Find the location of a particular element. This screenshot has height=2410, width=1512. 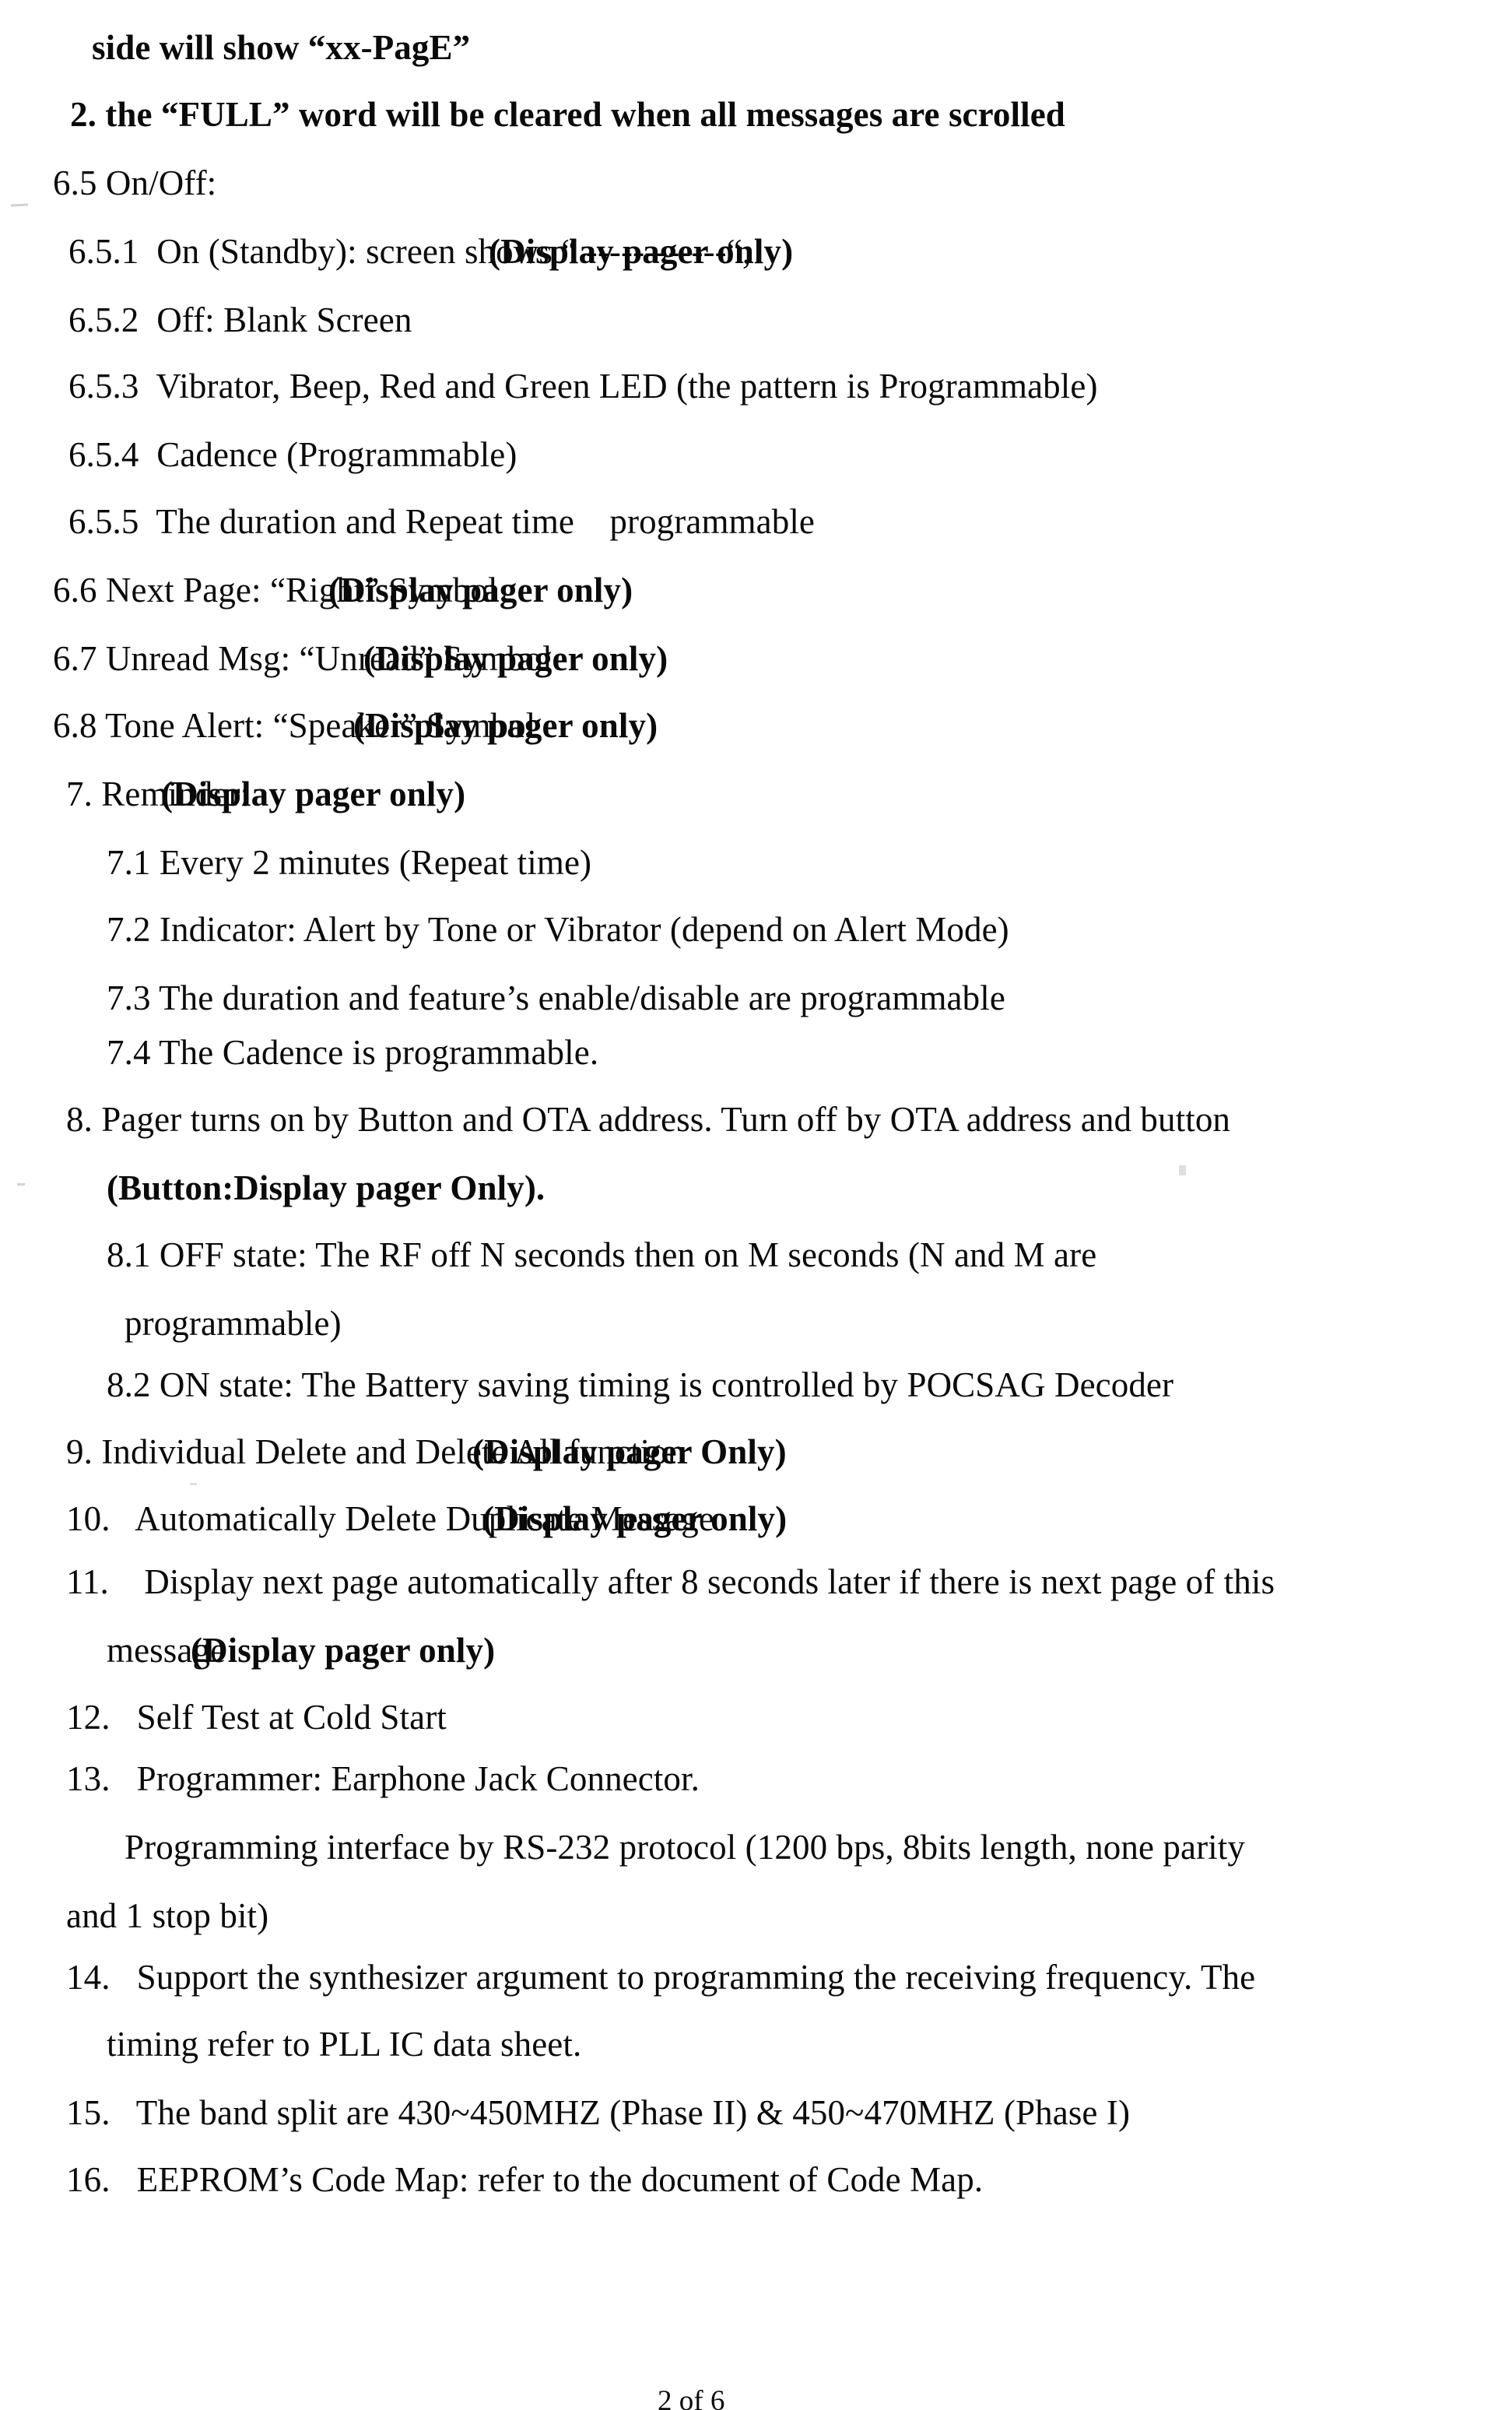

document-line: 6.5.4 Cadence (Programmable) is located at coordinates (292, 455).